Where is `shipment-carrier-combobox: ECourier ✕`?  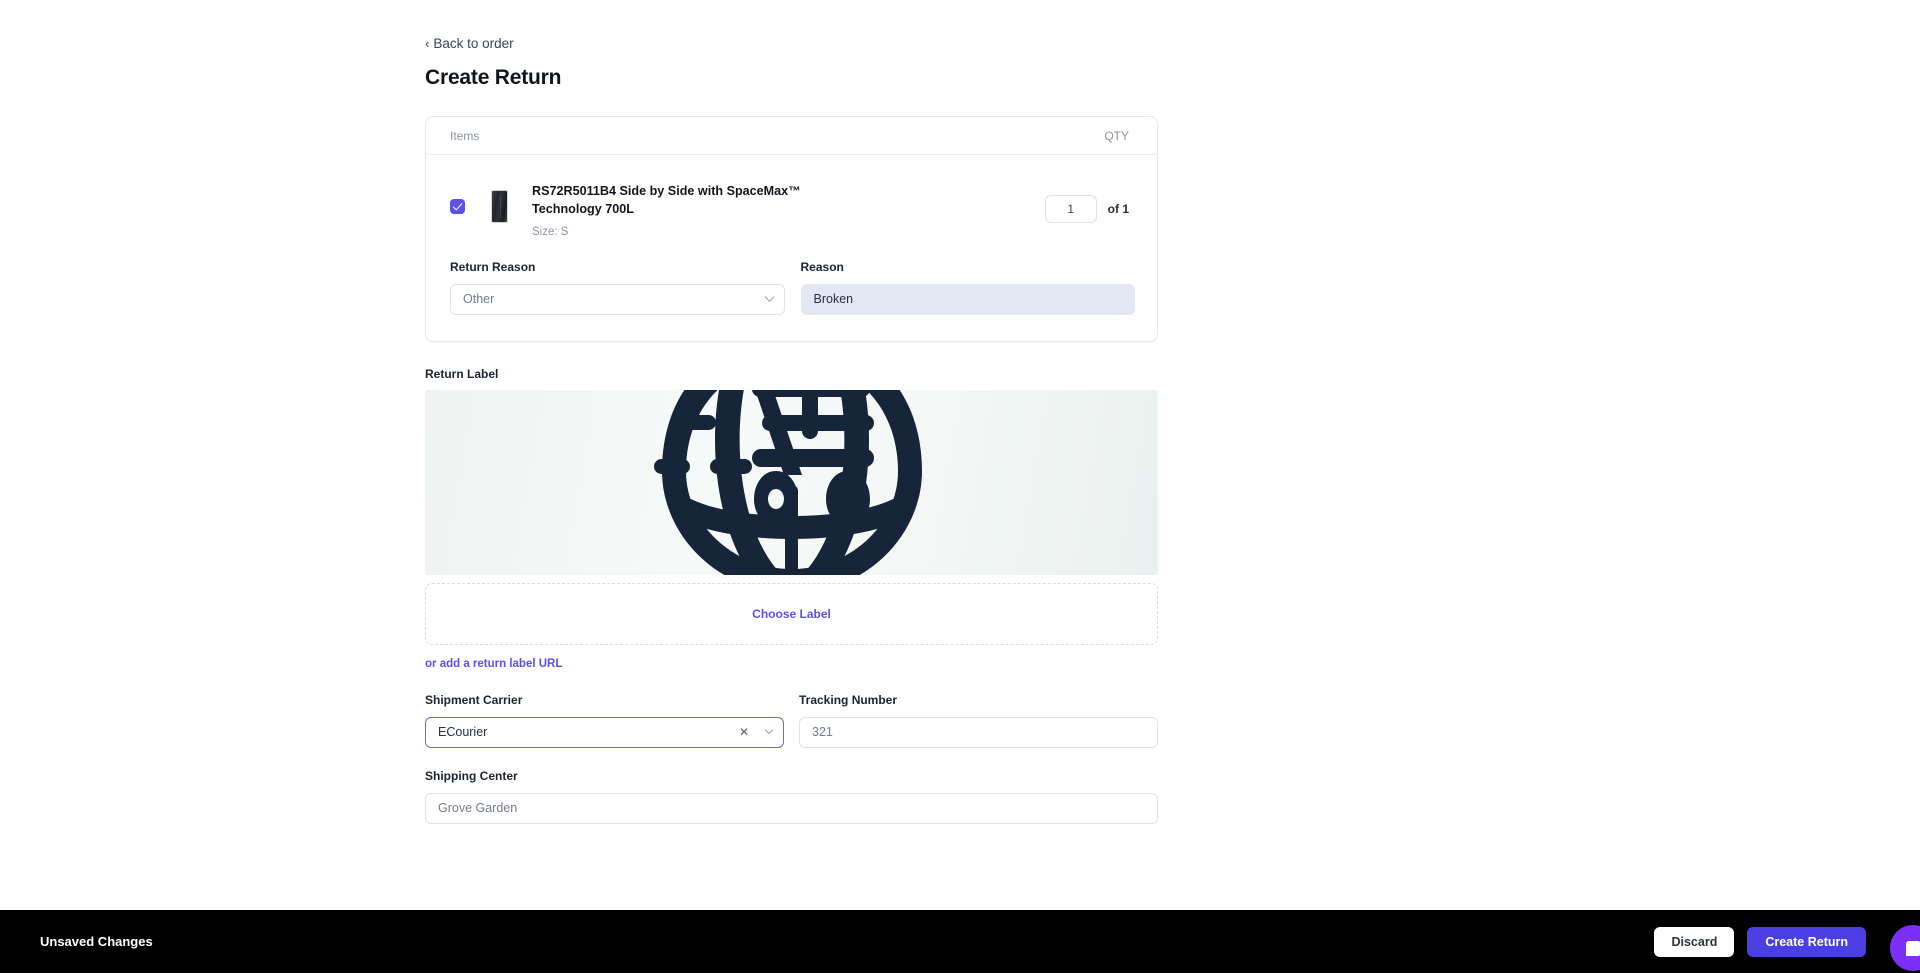
shipment-carrier-combobox: ECourier ✕ is located at coordinates (604, 732).